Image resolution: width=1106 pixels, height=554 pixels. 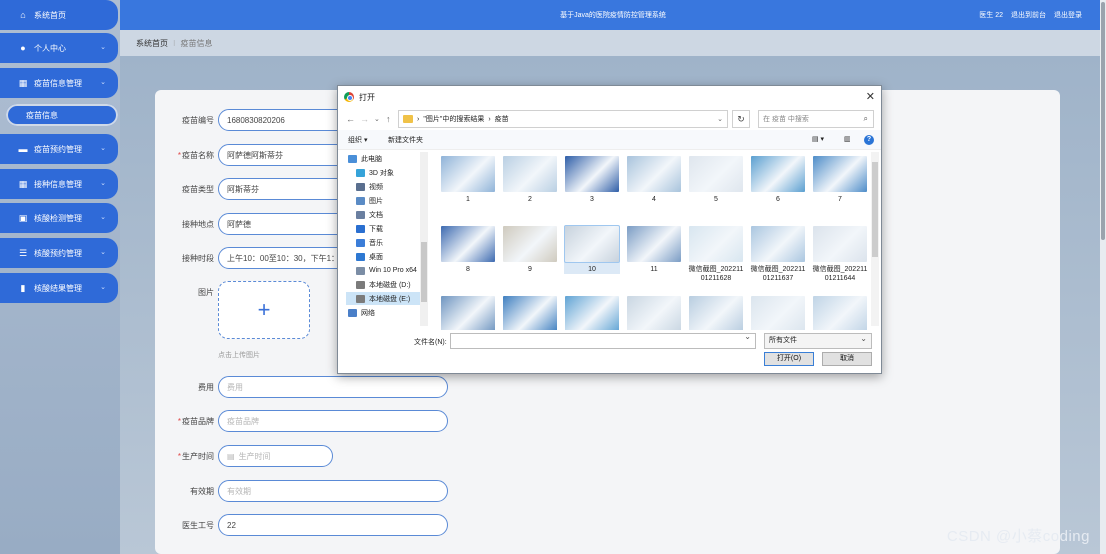 I want to click on brand-input: 疫苗品牌, so click(x=333, y=421).